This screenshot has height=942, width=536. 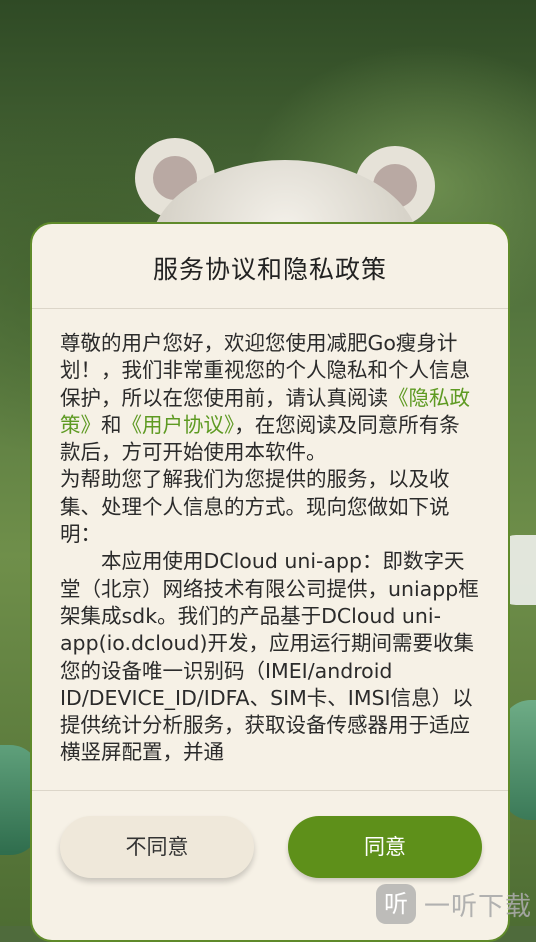 I want to click on service-explanation-paragraph: 为帮助您了解我们为您提供的服务，以及收集、处理个人信息的方式。现向您做如下说明：, so click(x=255, y=507).